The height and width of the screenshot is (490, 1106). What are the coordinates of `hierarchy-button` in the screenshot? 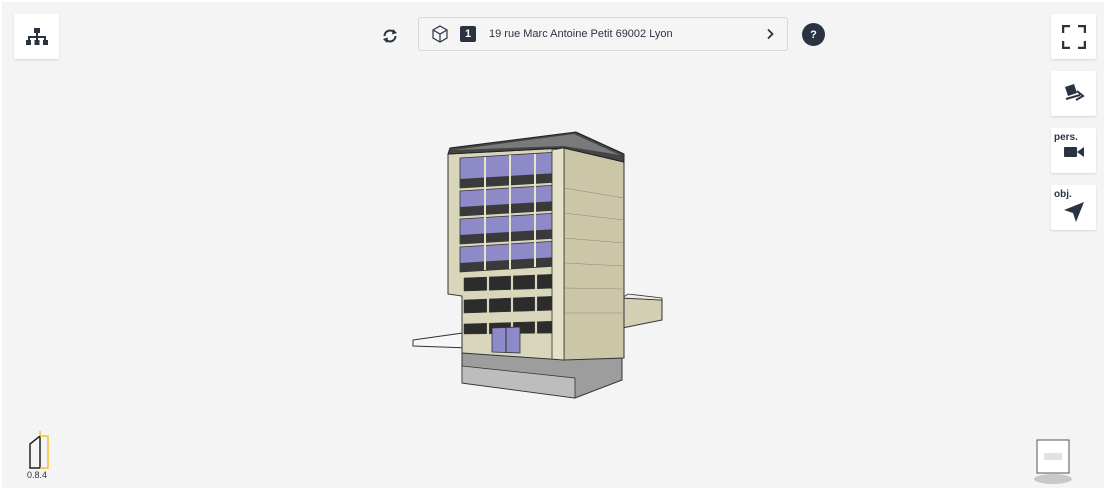 It's located at (36, 36).